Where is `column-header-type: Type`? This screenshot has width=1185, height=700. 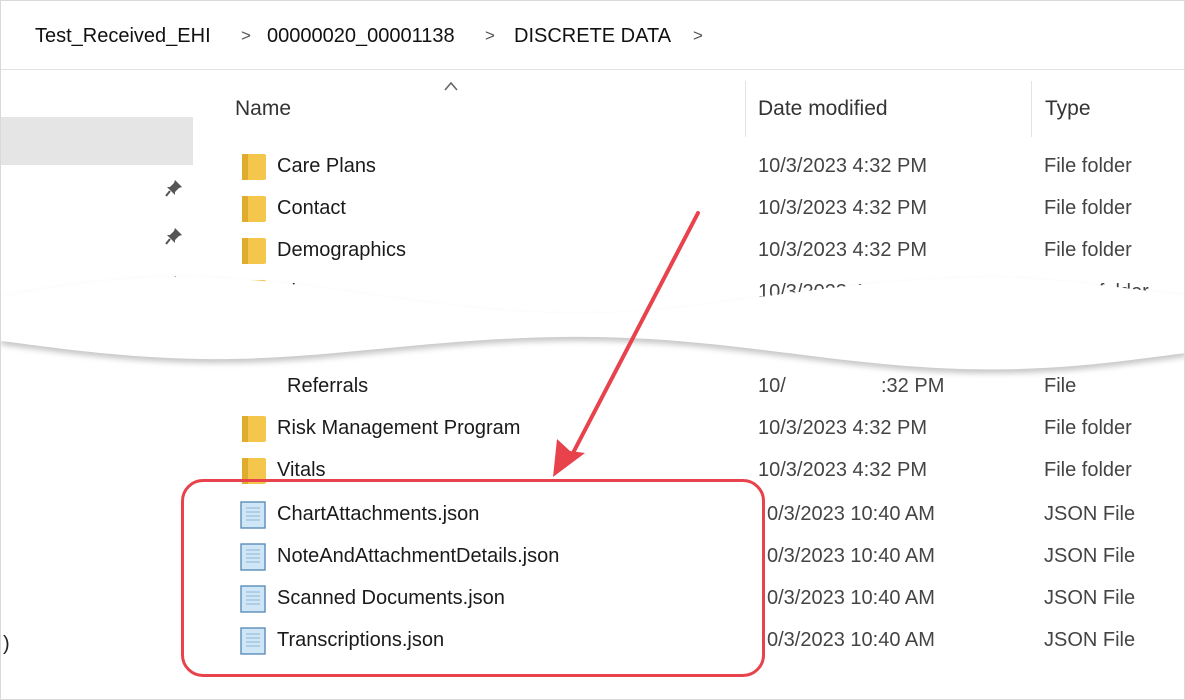 column-header-type: Type is located at coordinates (1068, 109).